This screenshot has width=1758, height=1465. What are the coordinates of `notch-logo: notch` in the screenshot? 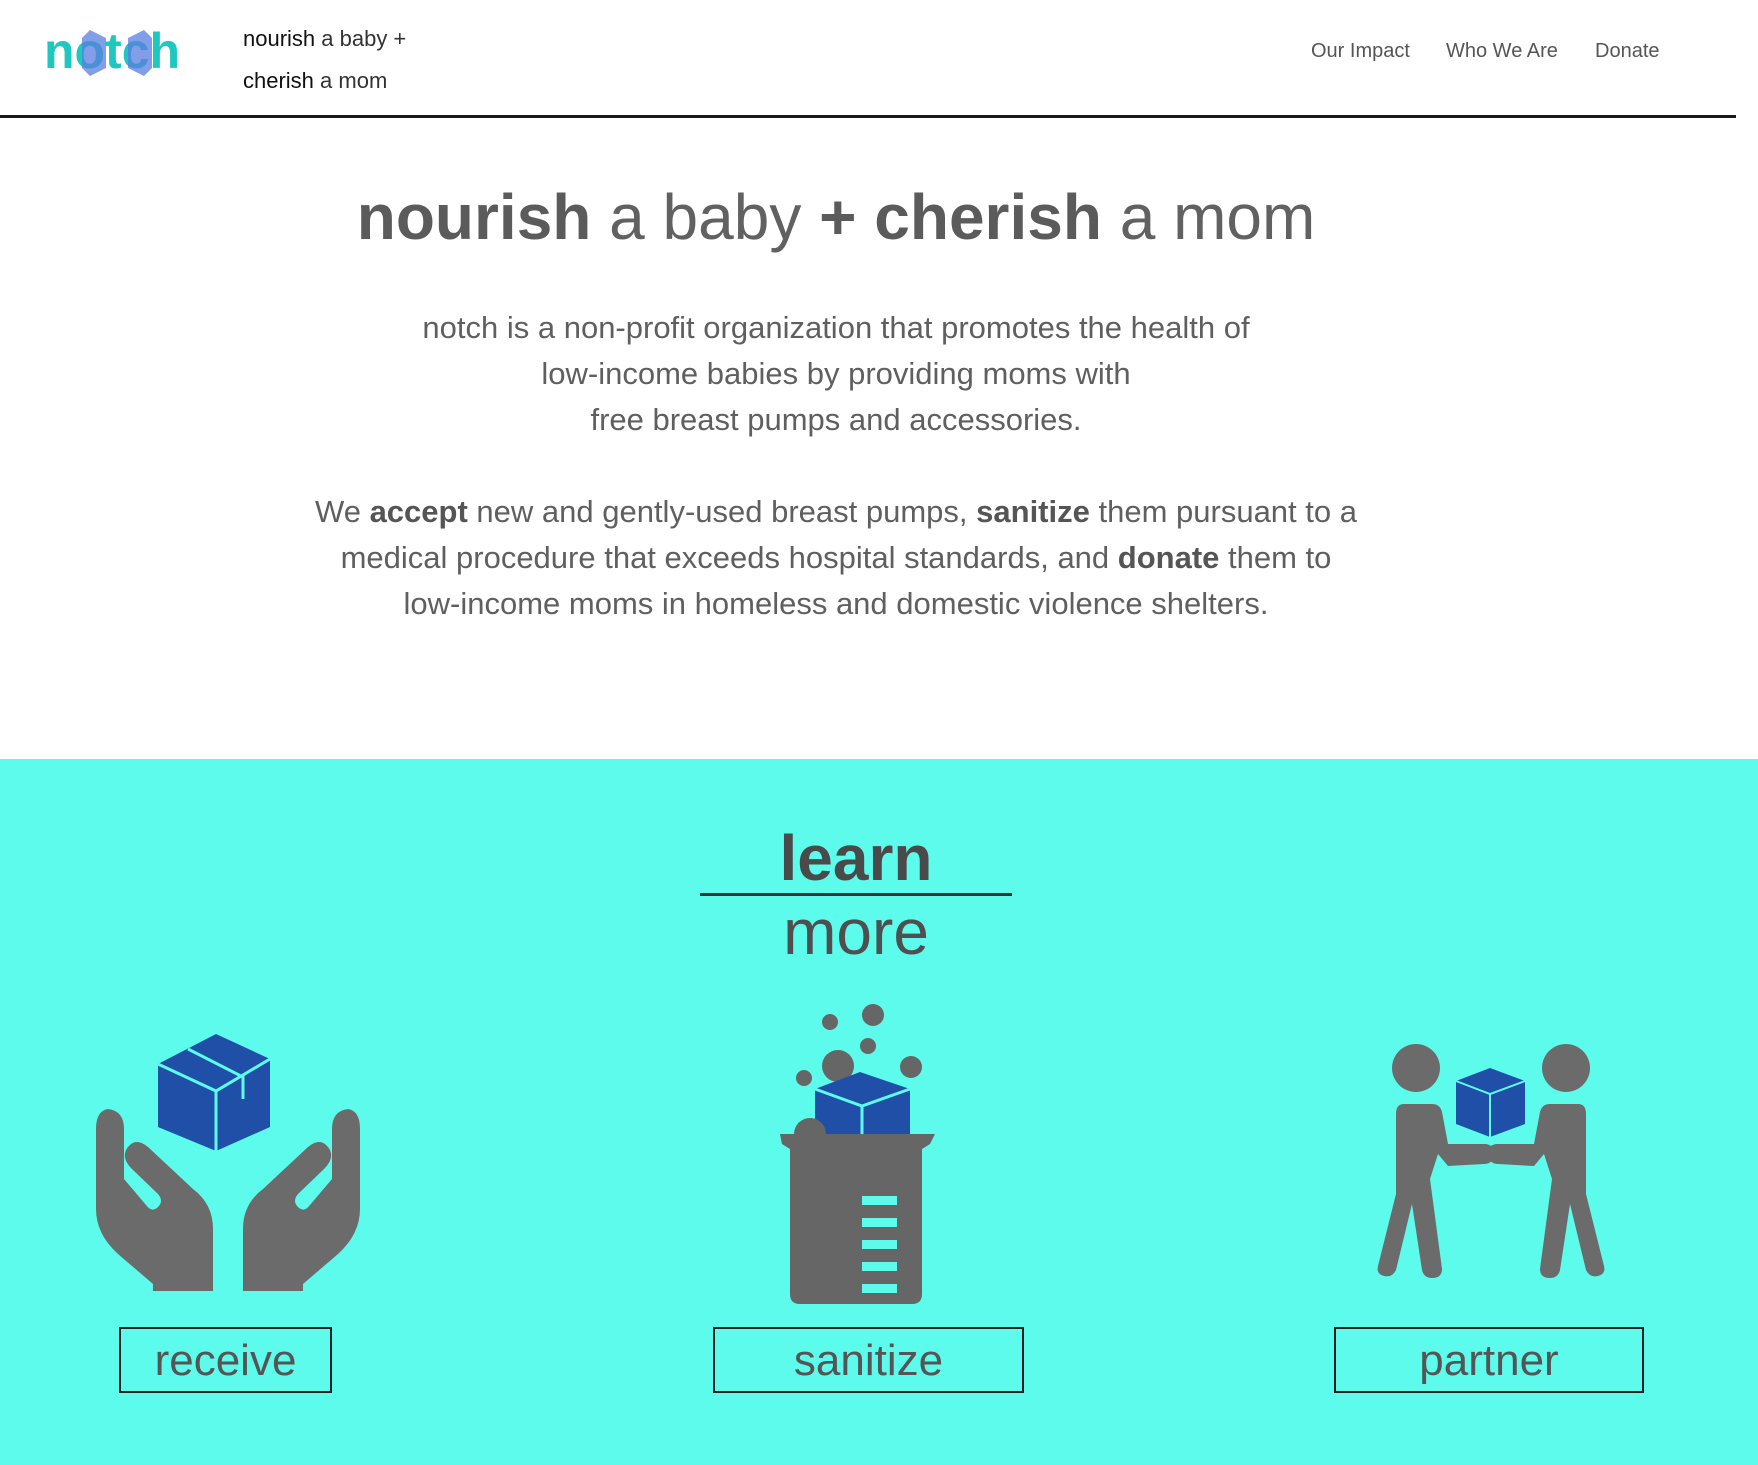 It's located at (117, 50).